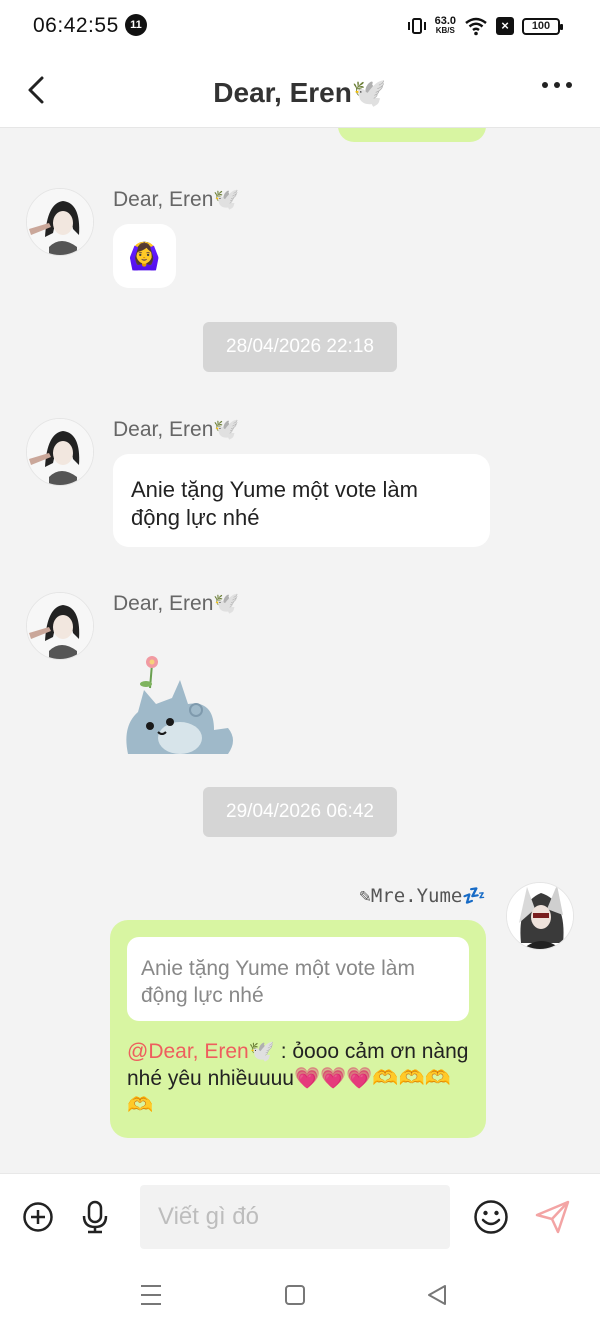 The height and width of the screenshot is (1333, 600). Describe the element at coordinates (542, 26) in the screenshot. I see `battery-indicator: 100` at that location.